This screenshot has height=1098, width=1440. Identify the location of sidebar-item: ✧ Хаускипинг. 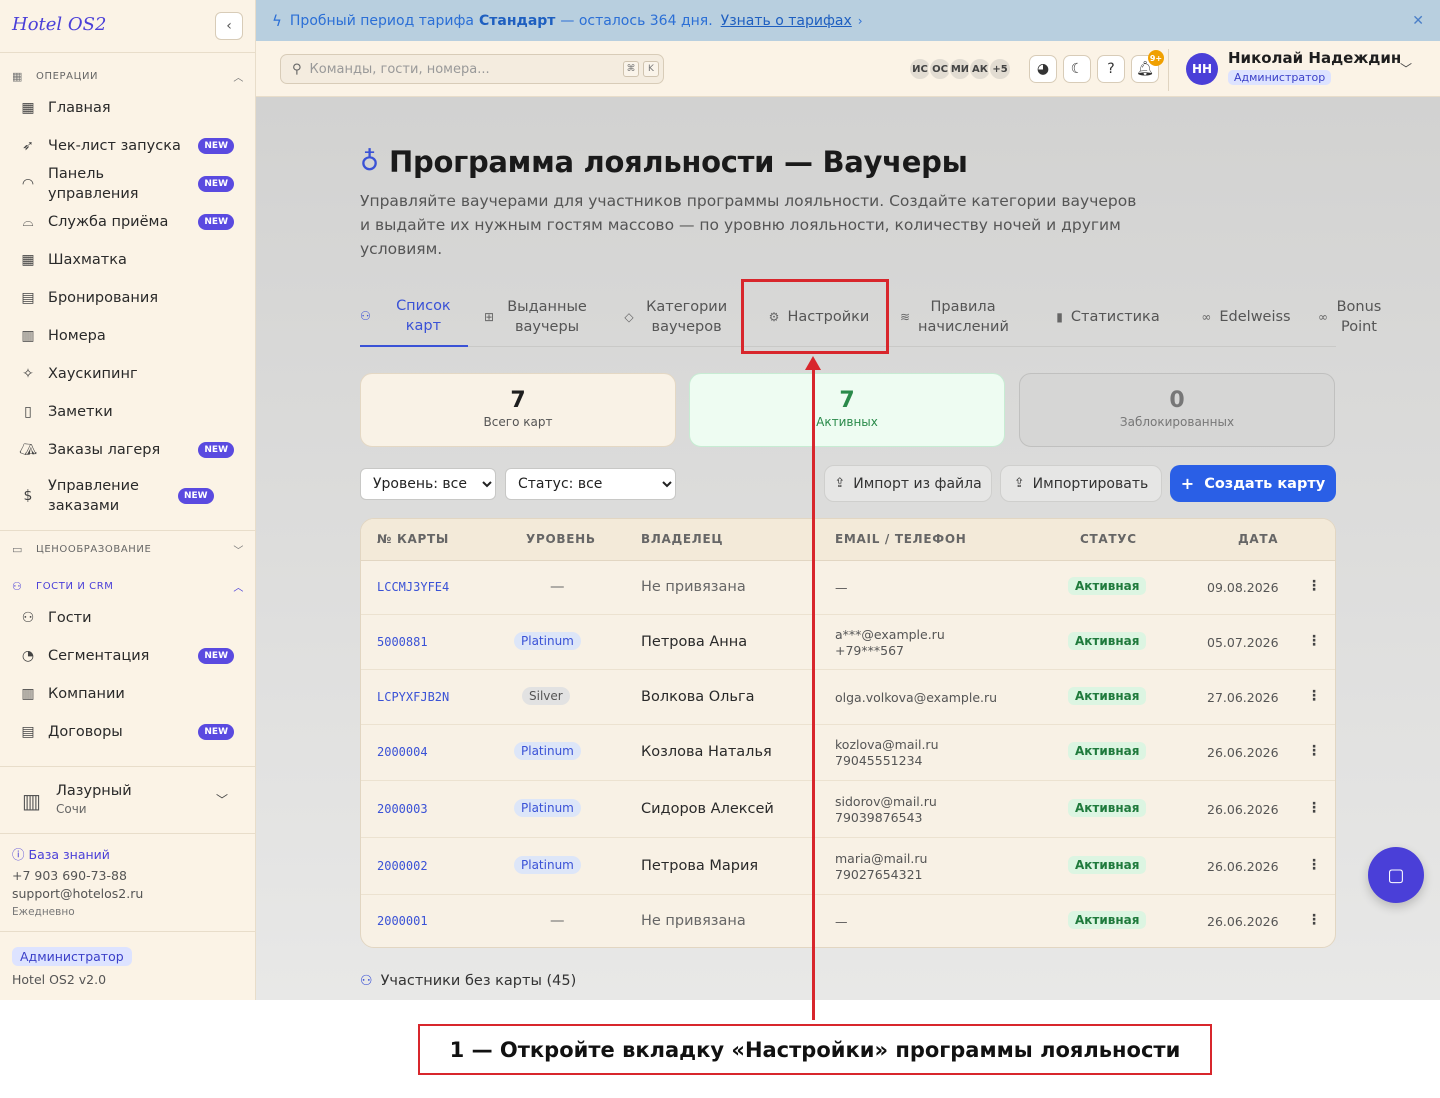
(128, 374).